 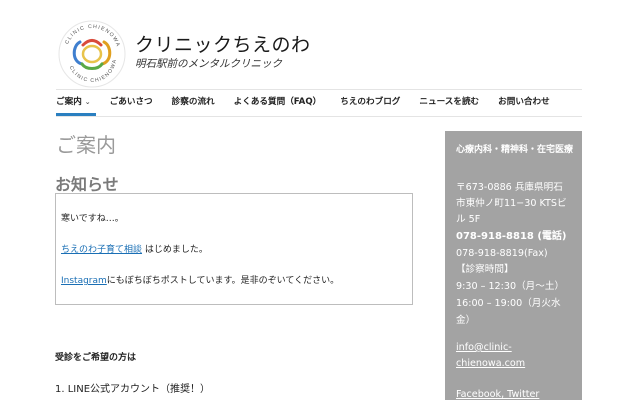 What do you see at coordinates (484, 348) in the screenshot?
I see `email-link-line-1: info@clinic-` at bounding box center [484, 348].